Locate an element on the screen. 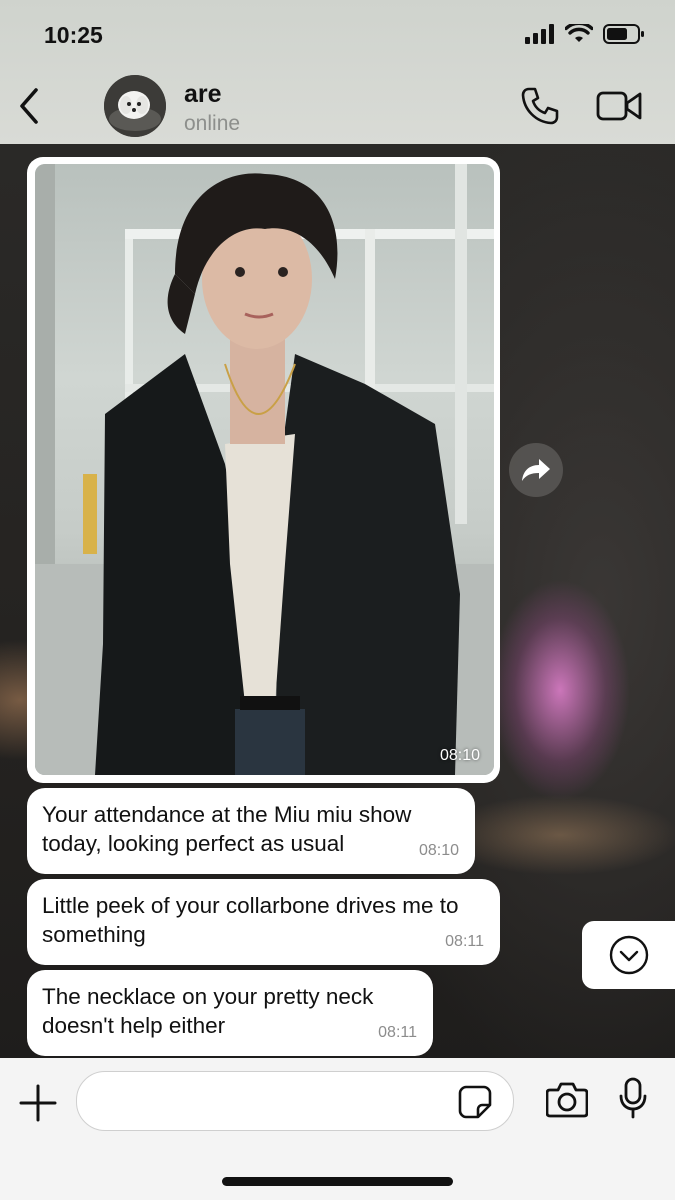  chevron-left-icon is located at coordinates (29, 106).